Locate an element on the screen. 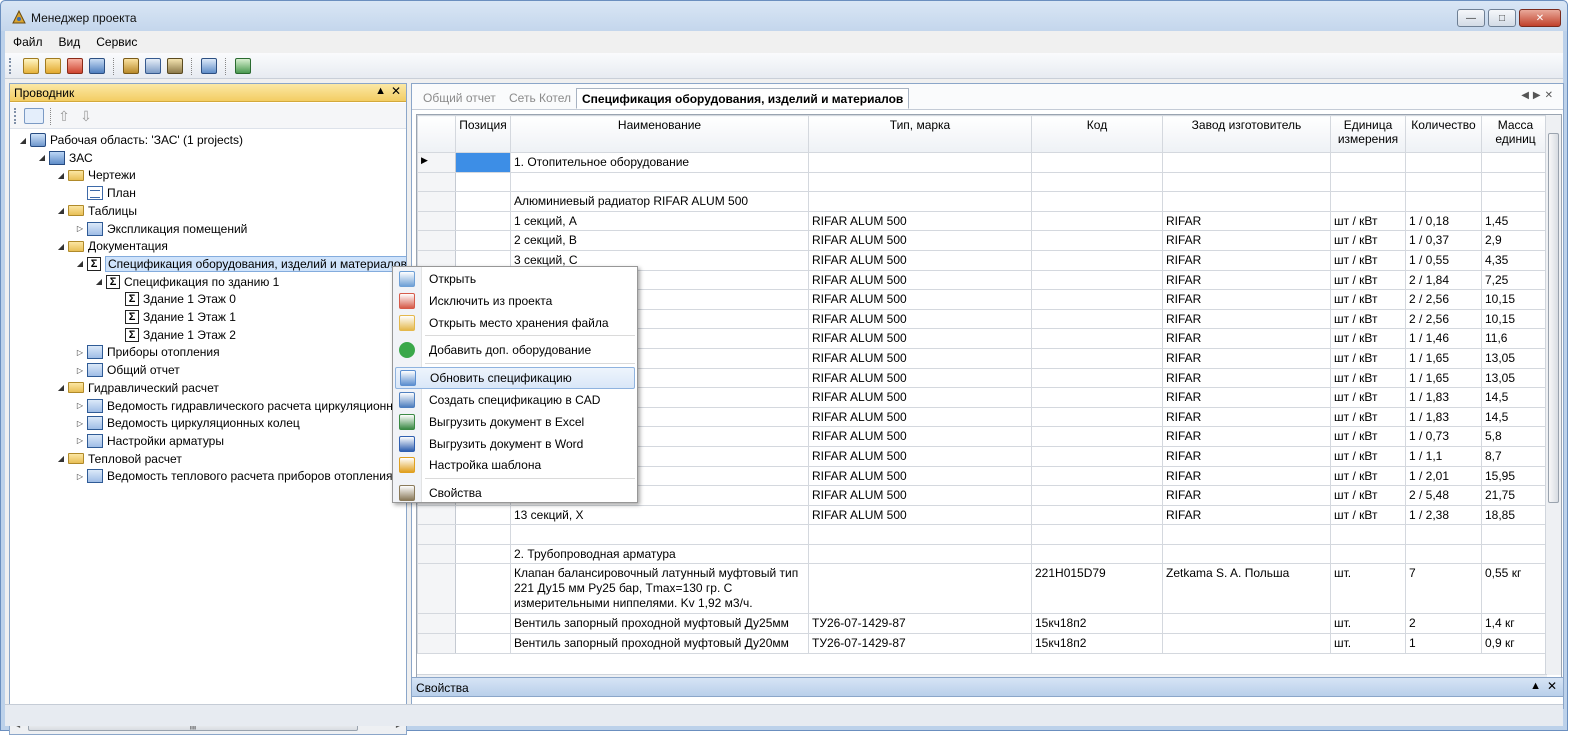  table-cell: 1 секций, A is located at coordinates (659, 221).